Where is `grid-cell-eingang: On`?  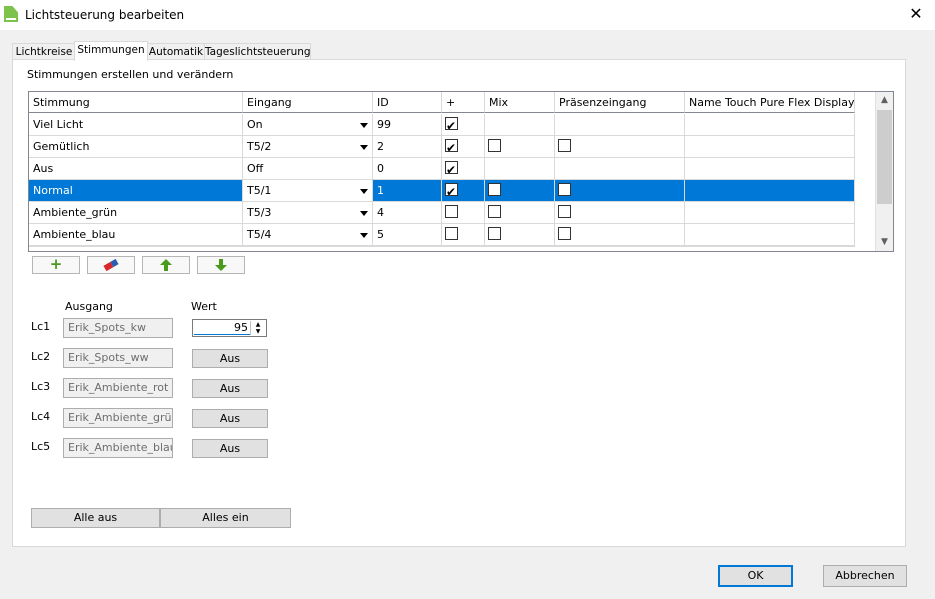
grid-cell-eingang: On is located at coordinates (308, 125).